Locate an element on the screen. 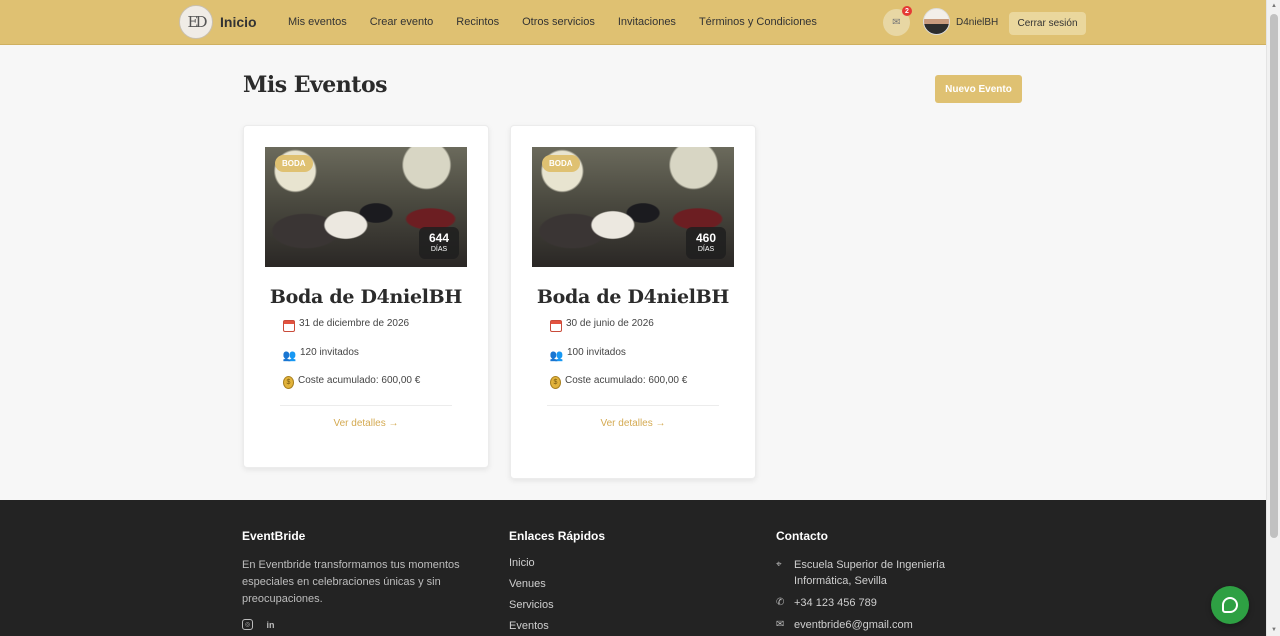  new-event-button: Nuevo Evento is located at coordinates (978, 89).